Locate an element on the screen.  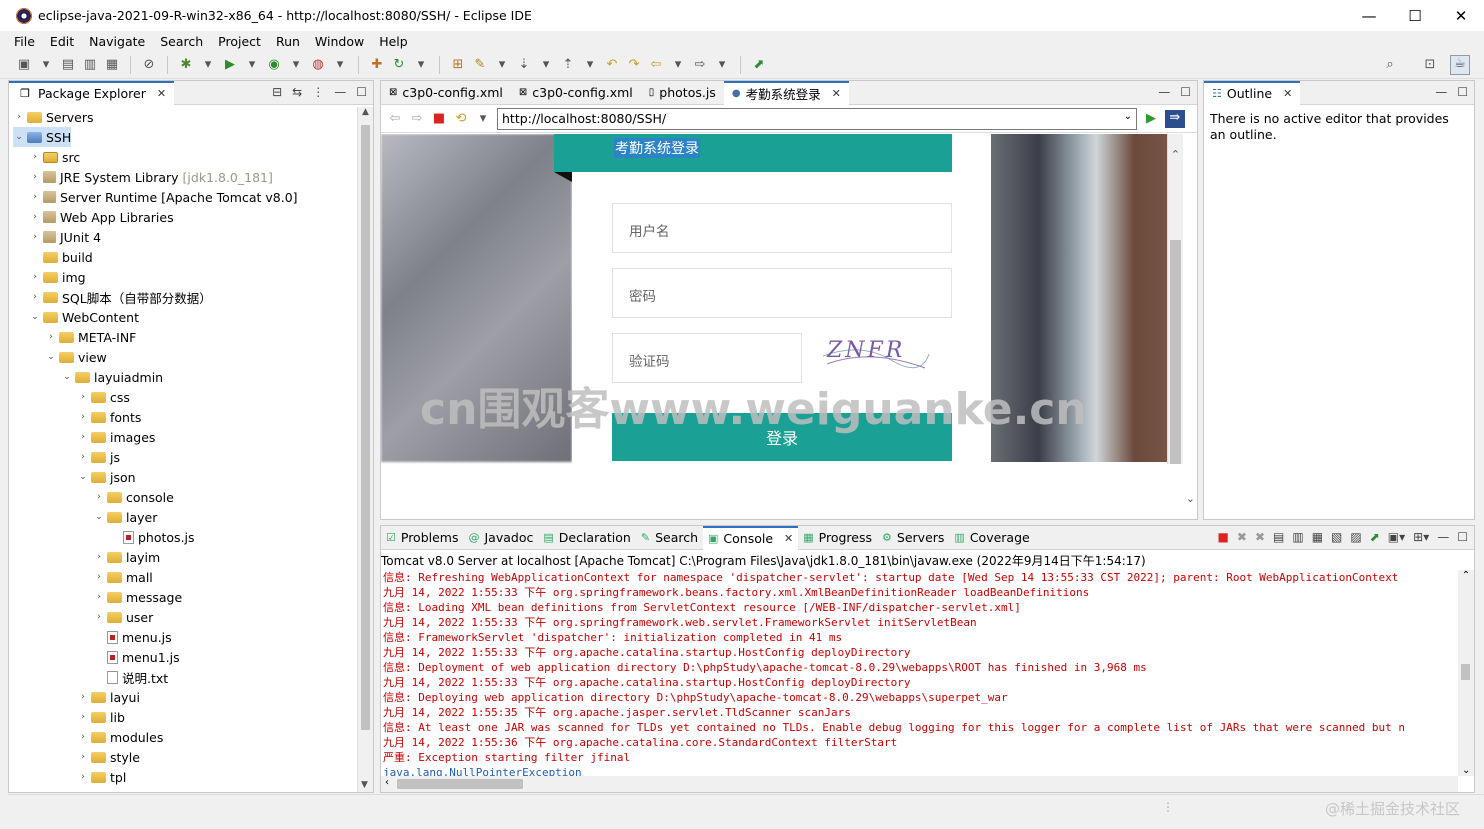
pin-console-icon: ⬈ is located at coordinates (1375, 537).